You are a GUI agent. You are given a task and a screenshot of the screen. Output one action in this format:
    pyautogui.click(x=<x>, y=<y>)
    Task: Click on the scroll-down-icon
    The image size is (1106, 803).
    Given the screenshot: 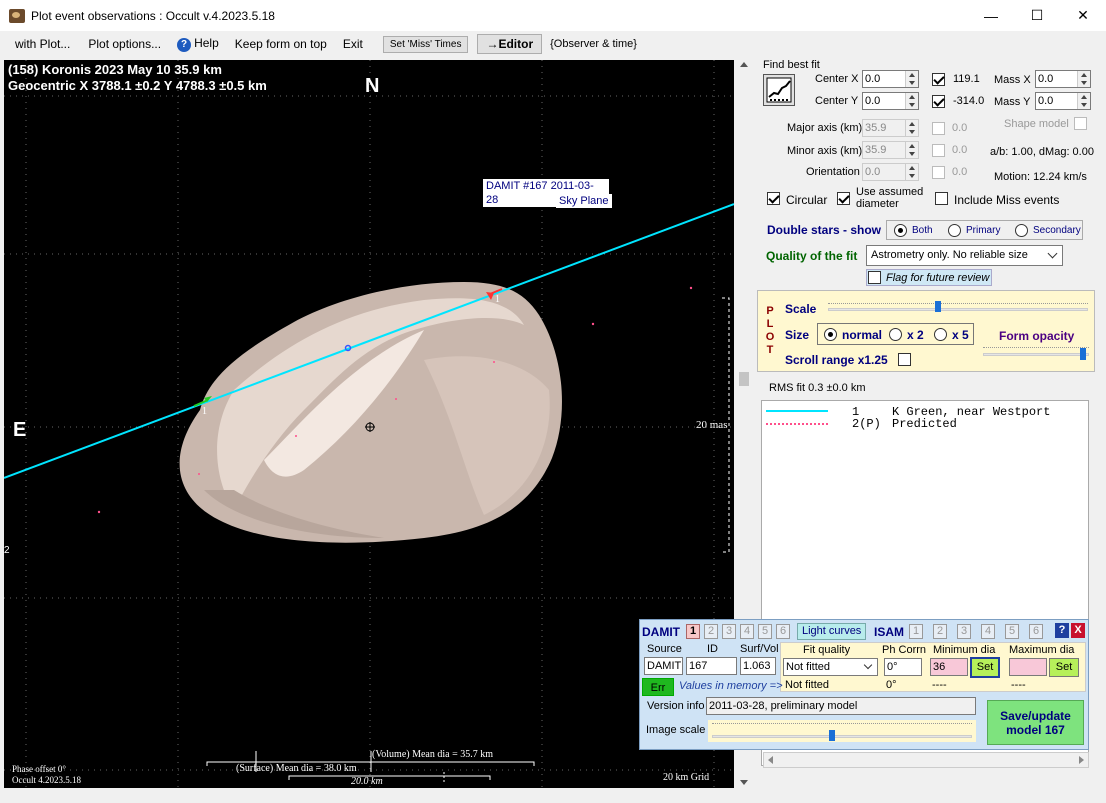 What is the action you would take?
    pyautogui.click(x=744, y=782)
    